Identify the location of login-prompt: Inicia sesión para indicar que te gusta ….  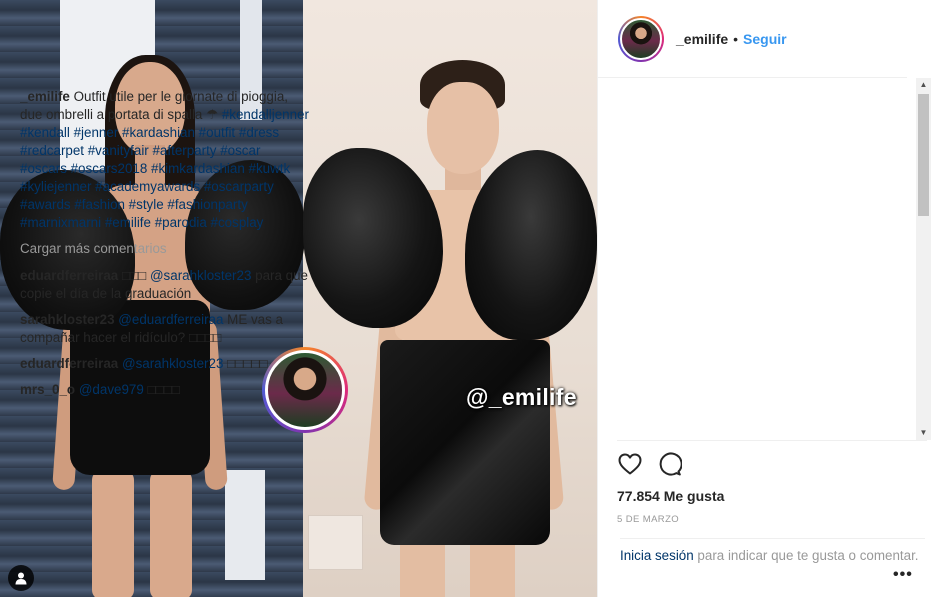
(772, 551).